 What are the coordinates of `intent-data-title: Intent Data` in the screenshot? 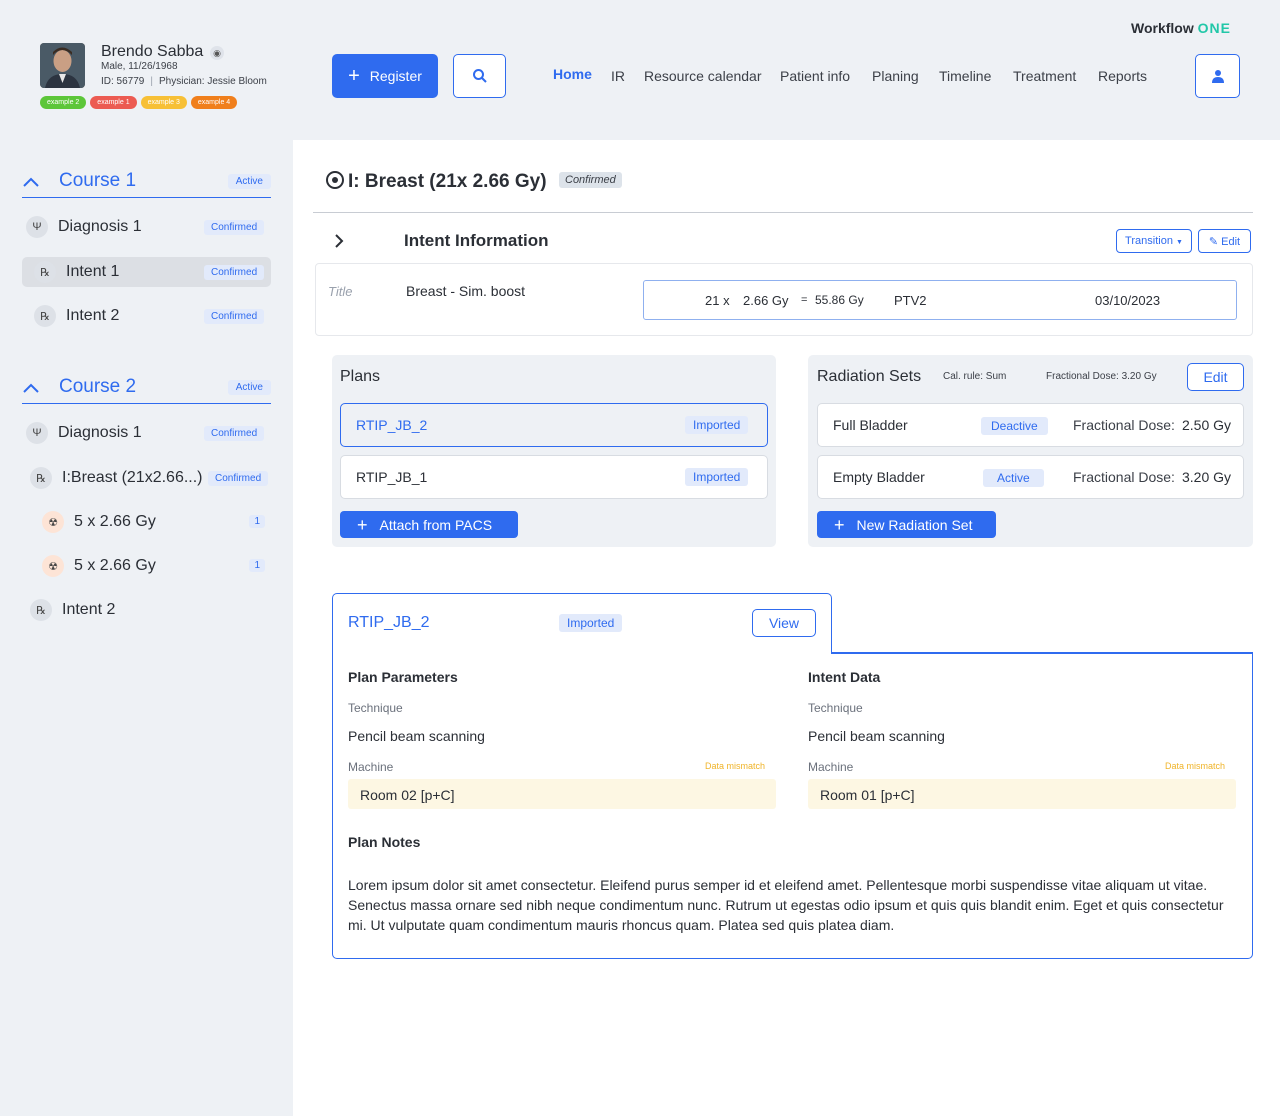 It's located at (844, 677).